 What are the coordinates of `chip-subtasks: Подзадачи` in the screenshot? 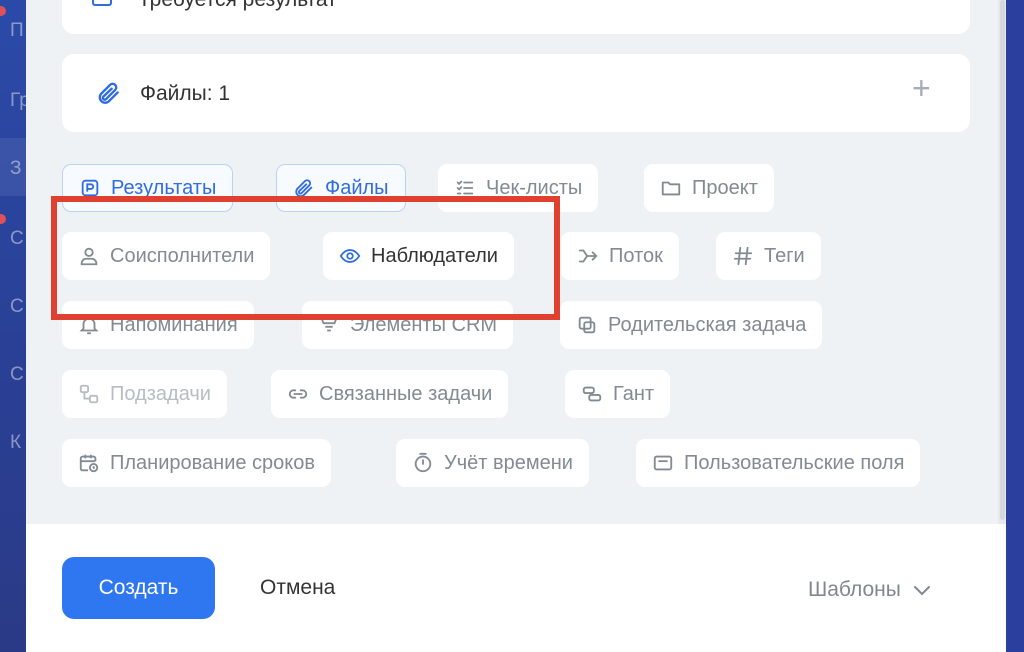 It's located at (144, 394).